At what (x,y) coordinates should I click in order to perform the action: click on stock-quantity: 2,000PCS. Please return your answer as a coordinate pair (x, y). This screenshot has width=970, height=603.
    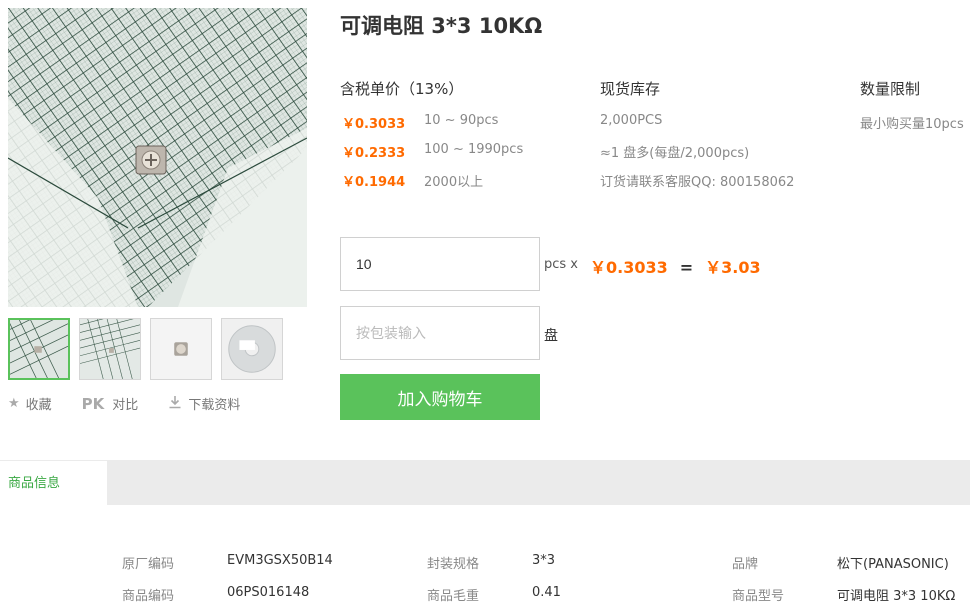
    Looking at the image, I should click on (631, 120).